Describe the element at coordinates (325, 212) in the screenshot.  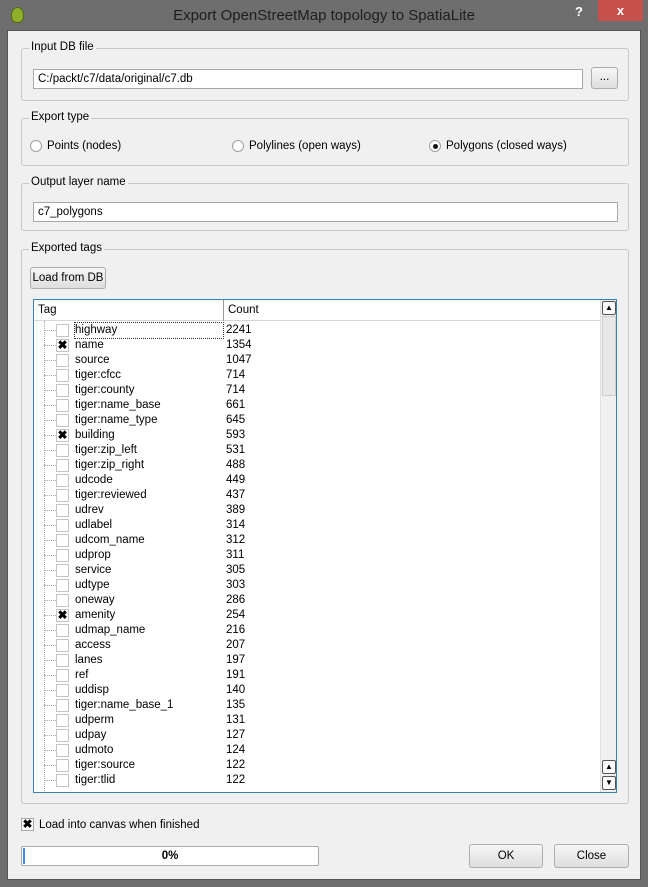
I see `output-layer-field: c7_polygons` at that location.